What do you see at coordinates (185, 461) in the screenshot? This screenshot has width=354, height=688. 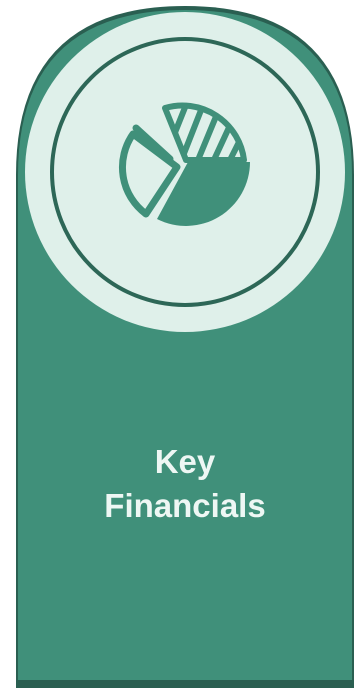 I see `title-line-1: Key` at bounding box center [185, 461].